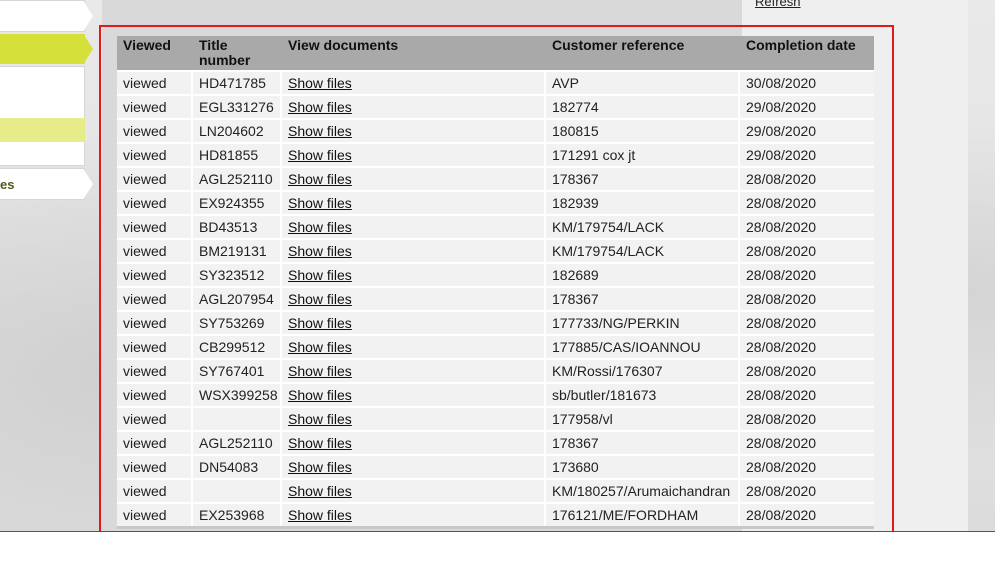 This screenshot has height=567, width=995. I want to click on cell-customer-reference: KM/180257/Arumaichandran, so click(643, 490).